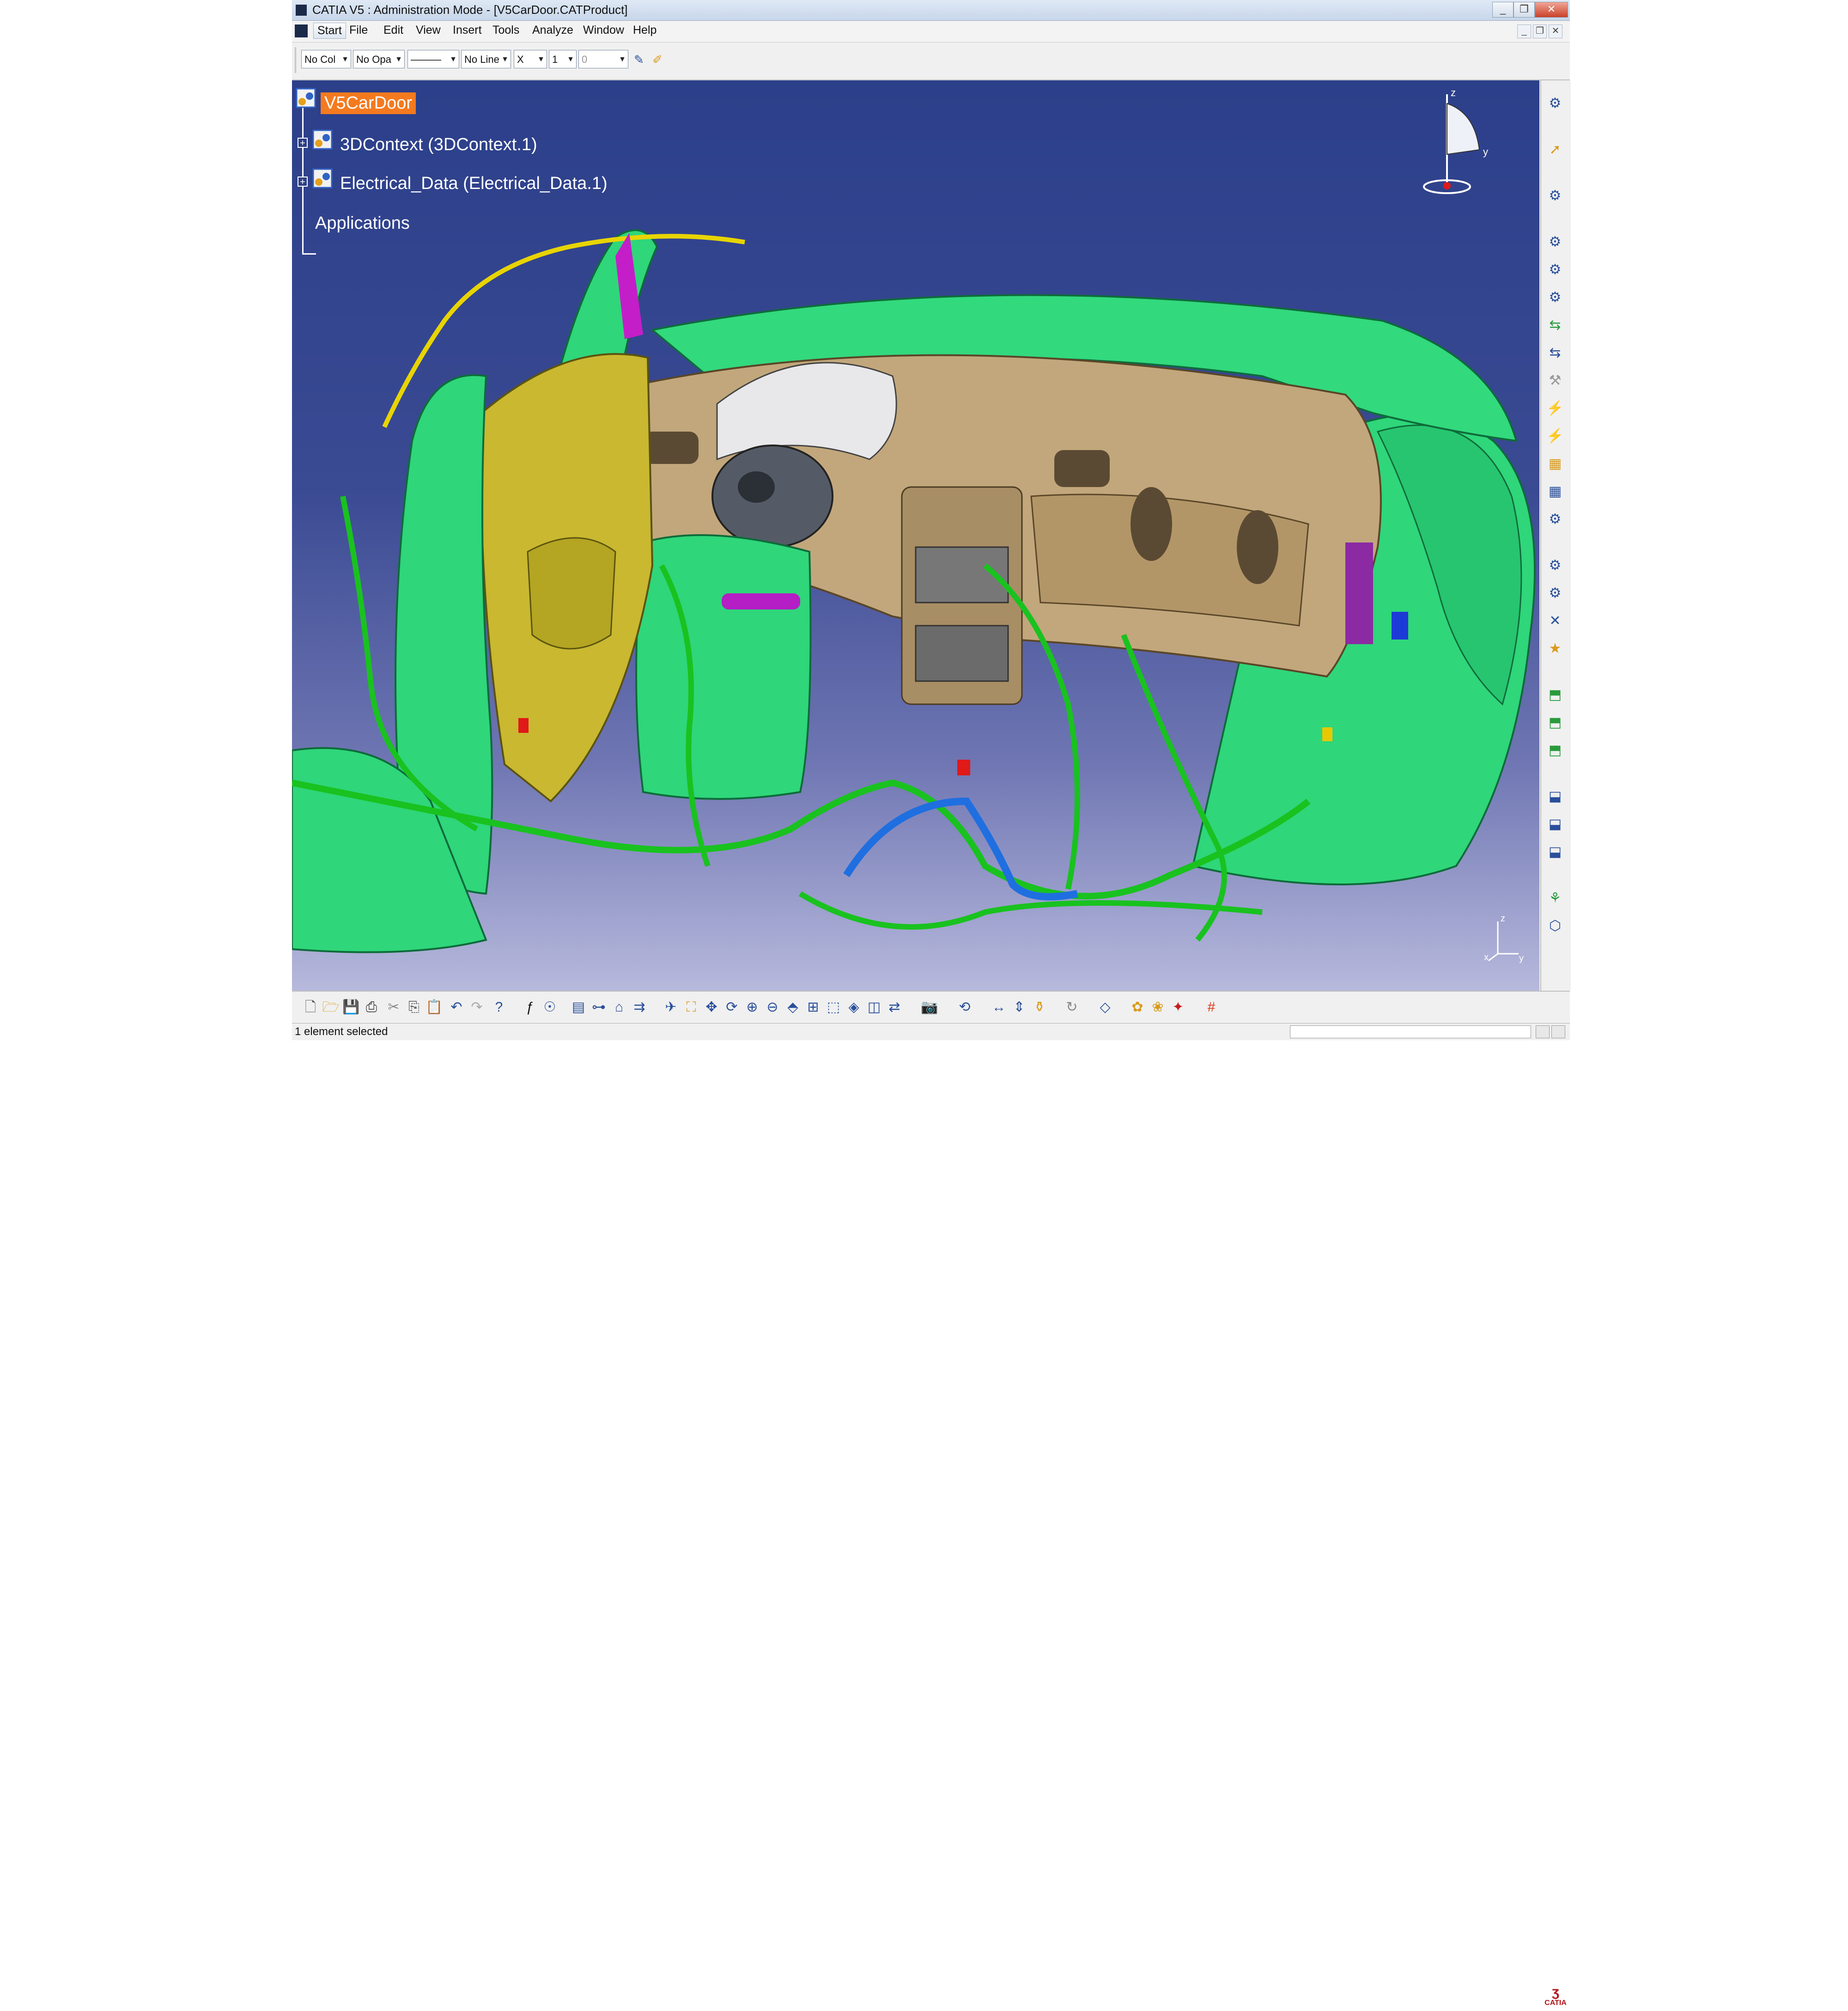 This screenshot has height=2011, width=1848. Describe the element at coordinates (1158, 1008) in the screenshot. I see `apply-material-icon: ❀` at that location.